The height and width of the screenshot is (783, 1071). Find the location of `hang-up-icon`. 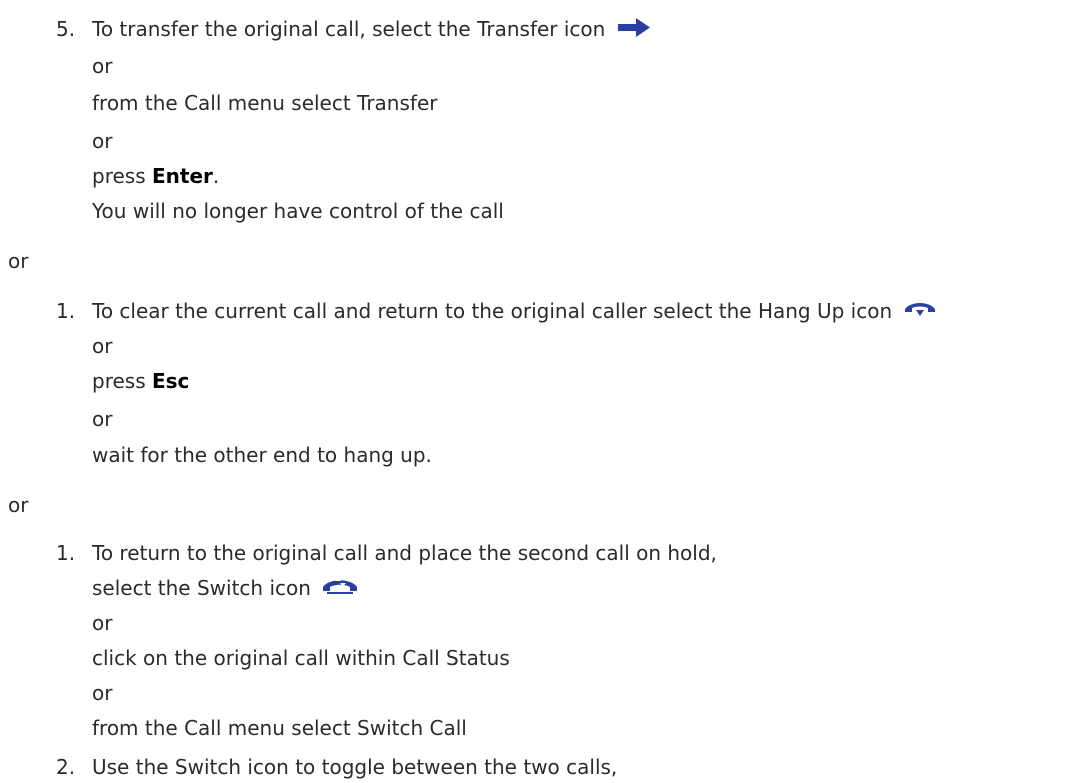

hang-up-icon is located at coordinates (920, 313).